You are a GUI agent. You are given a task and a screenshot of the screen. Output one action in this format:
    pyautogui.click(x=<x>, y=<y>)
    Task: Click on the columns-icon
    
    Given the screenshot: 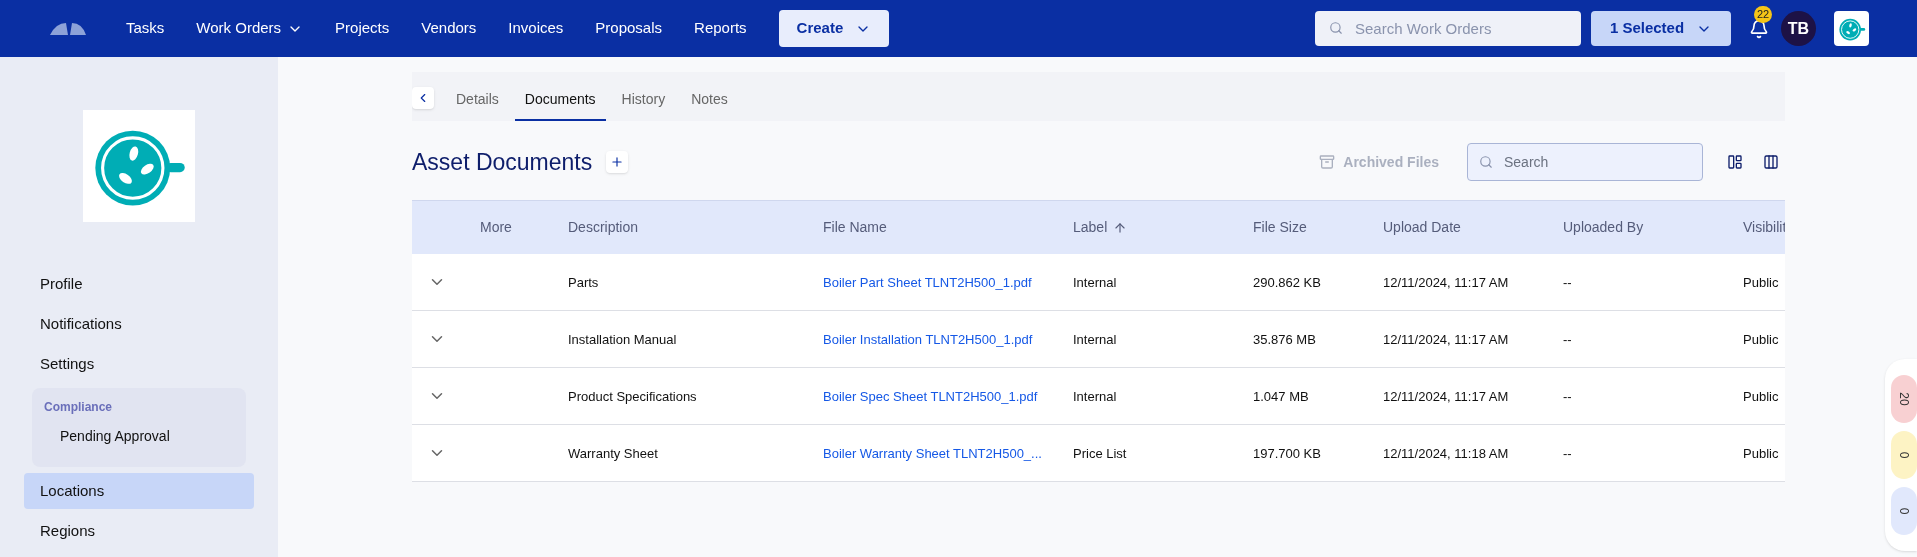 What is the action you would take?
    pyautogui.click(x=1771, y=162)
    